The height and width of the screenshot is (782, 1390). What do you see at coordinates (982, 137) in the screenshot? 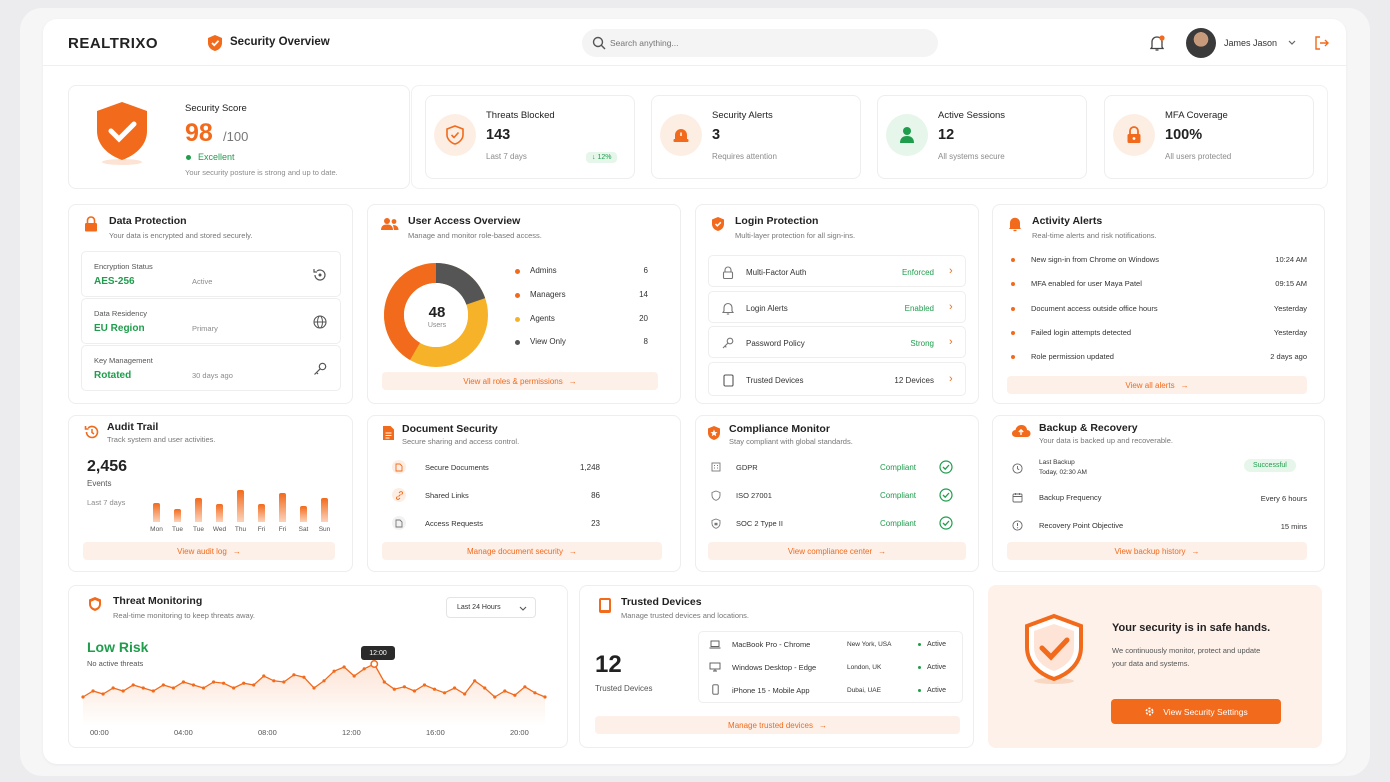
I see `stat-active-sessions: Active Sessions 12 All systems secure` at bounding box center [982, 137].